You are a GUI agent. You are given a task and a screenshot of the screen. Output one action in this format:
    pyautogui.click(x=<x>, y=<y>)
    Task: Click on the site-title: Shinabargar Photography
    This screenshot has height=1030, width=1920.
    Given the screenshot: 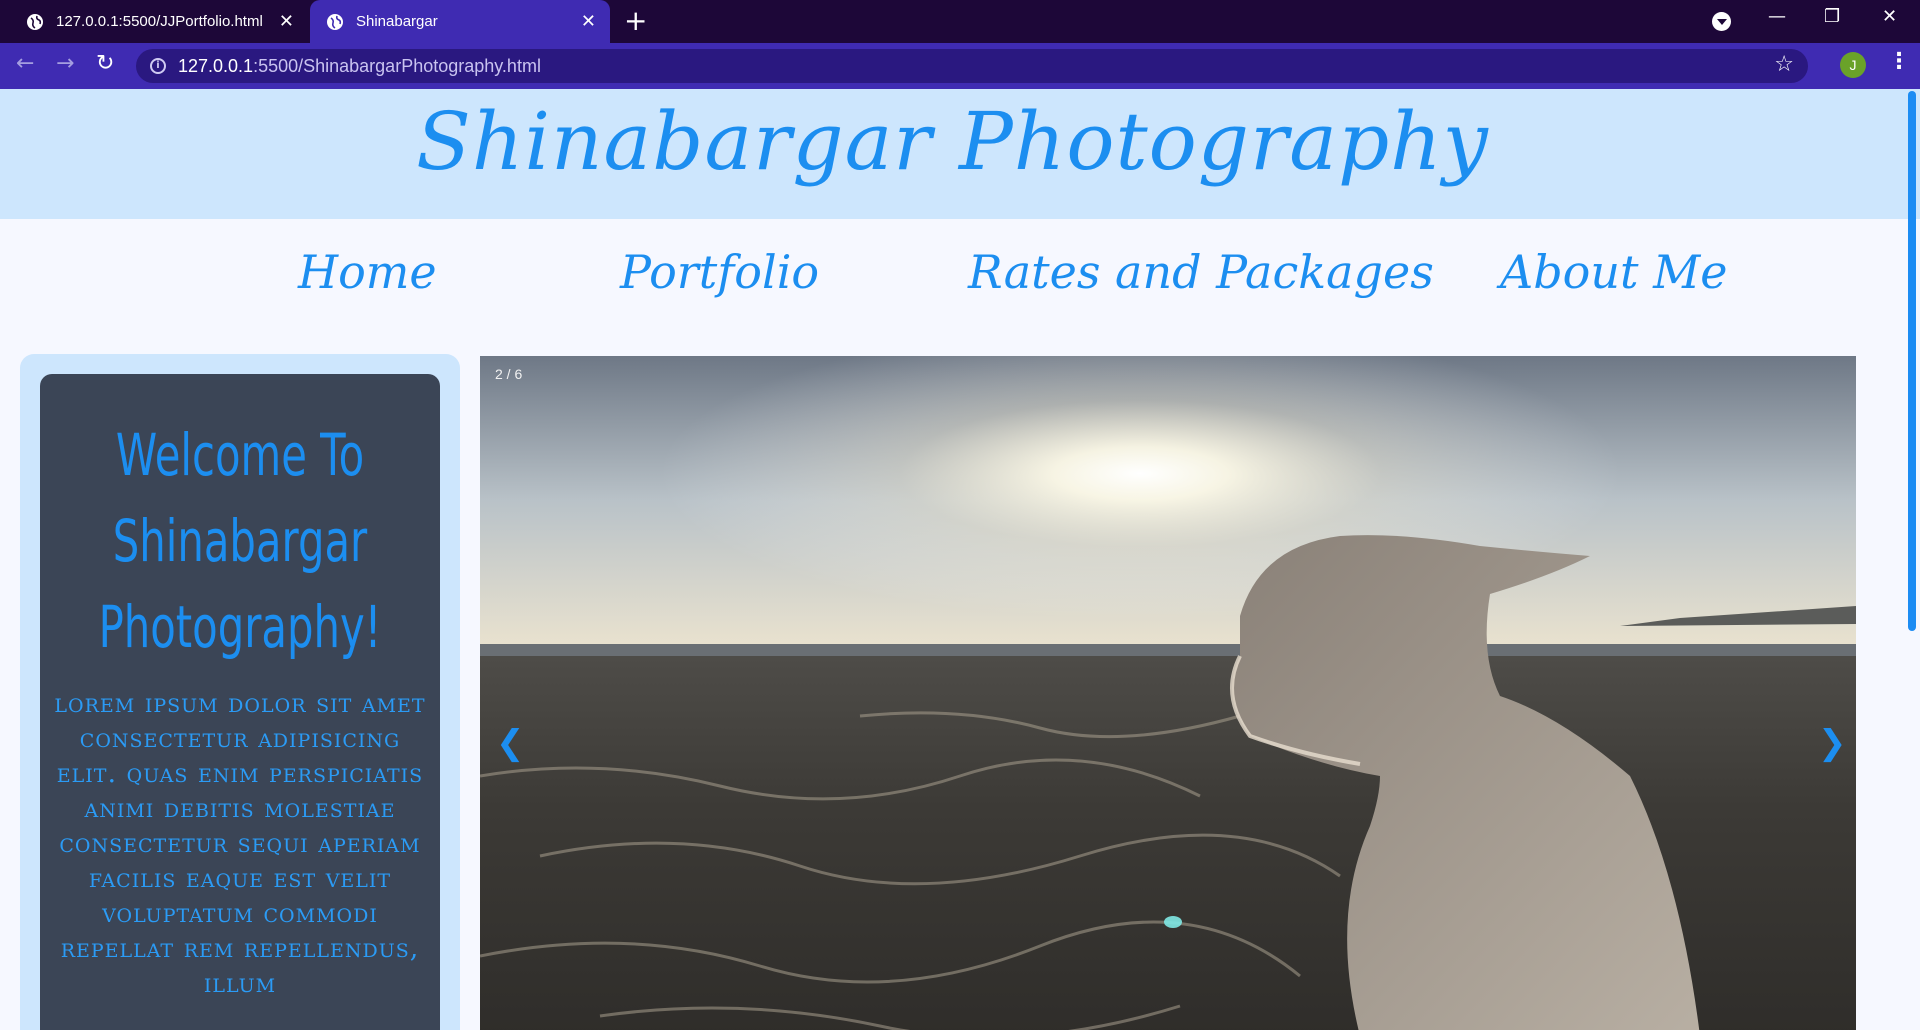 What is the action you would take?
    pyautogui.click(x=952, y=141)
    